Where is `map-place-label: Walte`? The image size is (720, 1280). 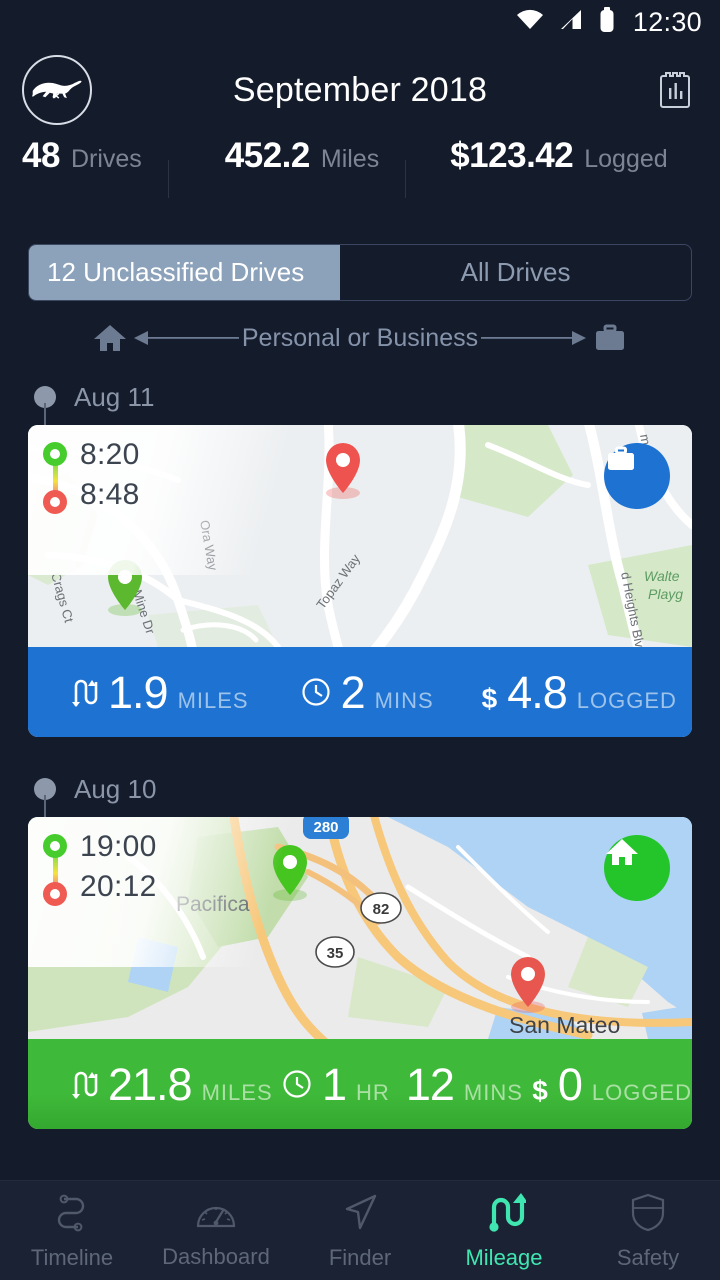 map-place-label: Walte is located at coordinates (662, 576).